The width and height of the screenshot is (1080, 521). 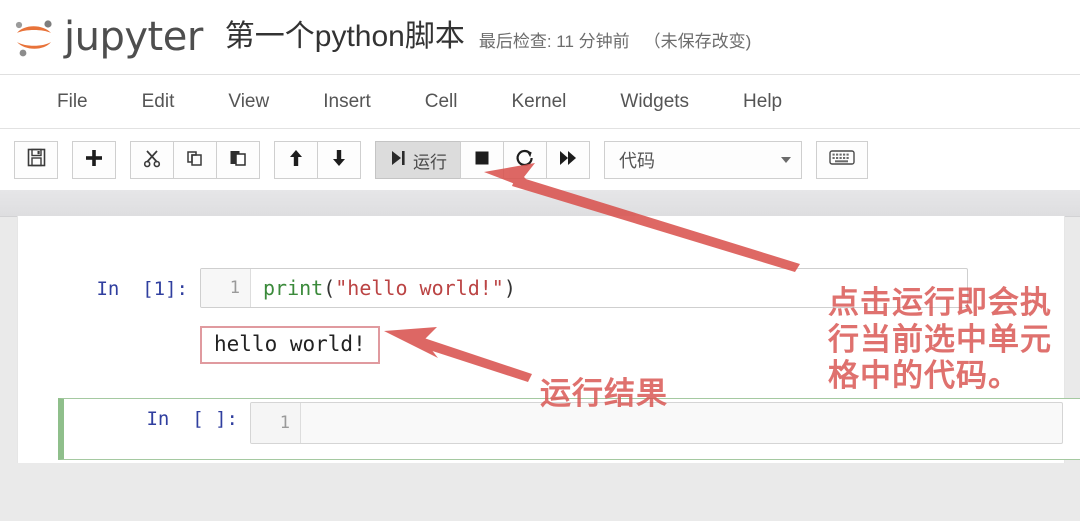 I want to click on chevron-down-icon, so click(x=786, y=160).